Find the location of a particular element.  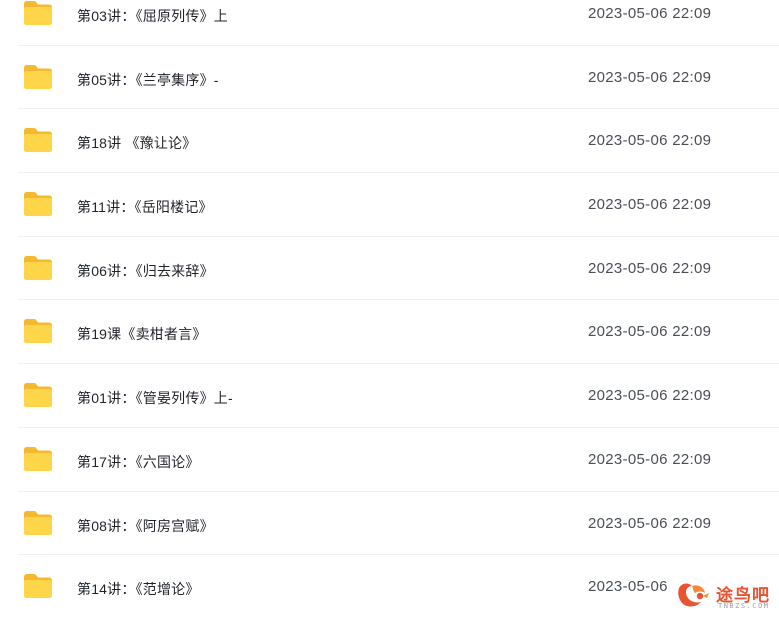

bird-logo-icon is located at coordinates (694, 596).